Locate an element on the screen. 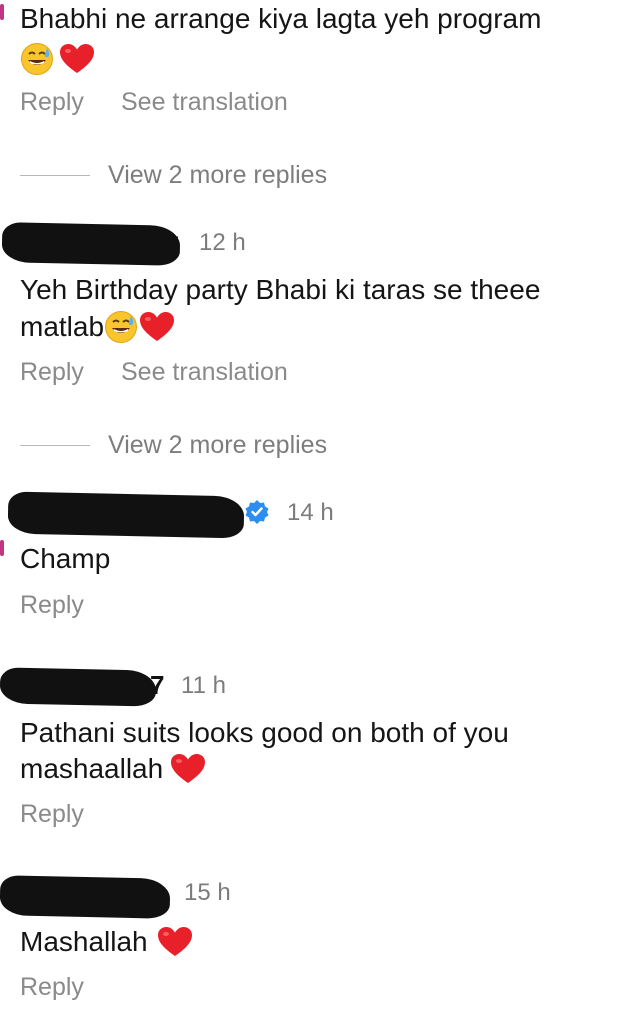 The image size is (629, 1024). username-tail: 7 is located at coordinates (157, 685).